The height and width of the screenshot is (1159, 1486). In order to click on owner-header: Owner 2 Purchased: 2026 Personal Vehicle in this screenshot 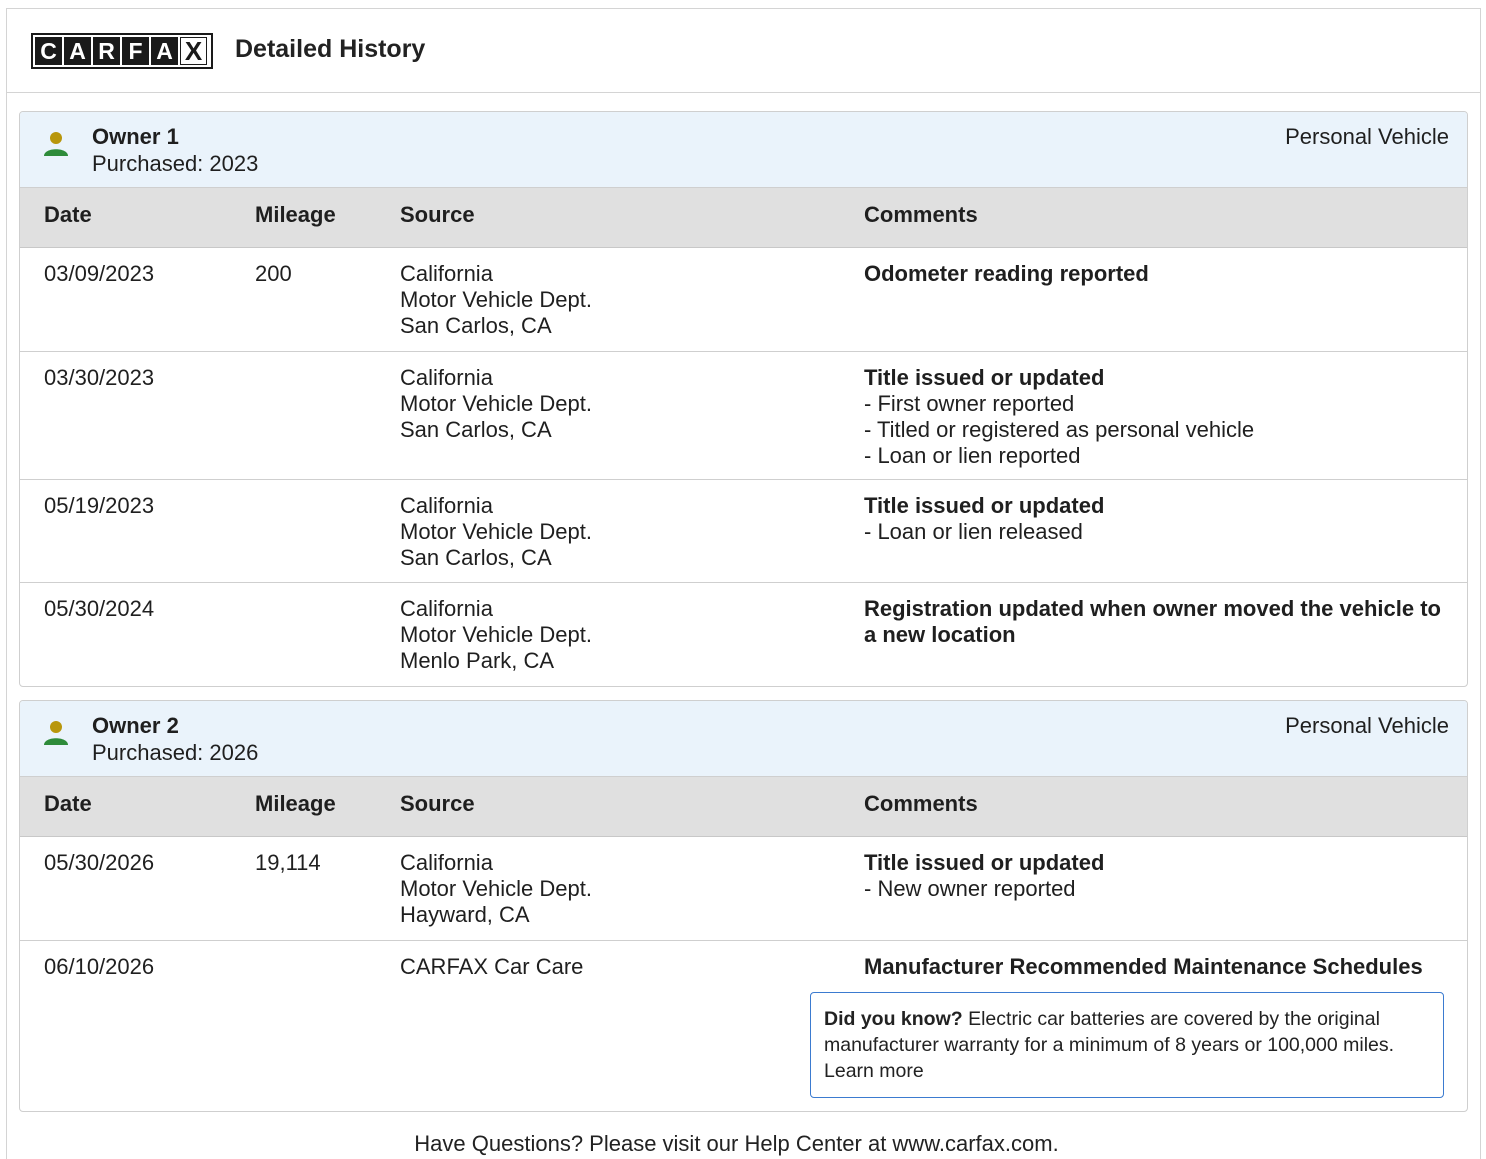, I will do `click(743, 739)`.